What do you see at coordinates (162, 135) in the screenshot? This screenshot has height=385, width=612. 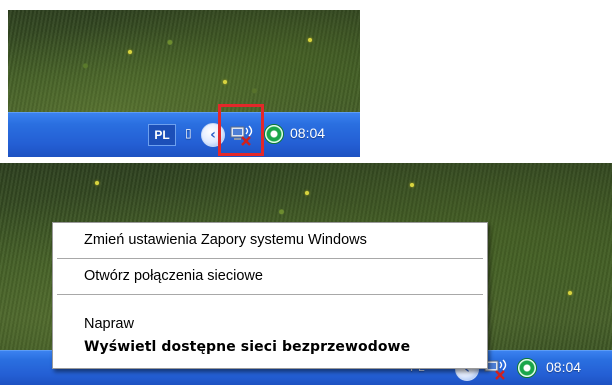 I see `language-indicator: PL` at bounding box center [162, 135].